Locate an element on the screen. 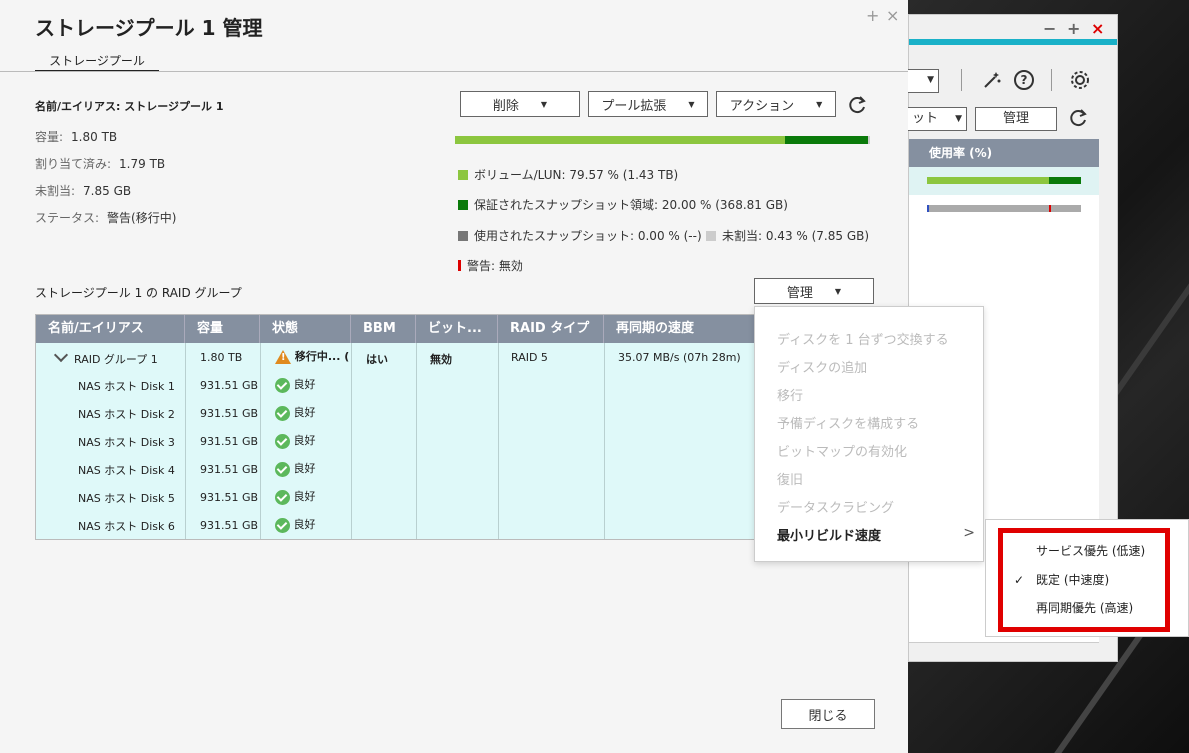 This screenshot has height=753, width=1189. bg-window-toolbar: ▼ ? is located at coordinates (1011, 75).